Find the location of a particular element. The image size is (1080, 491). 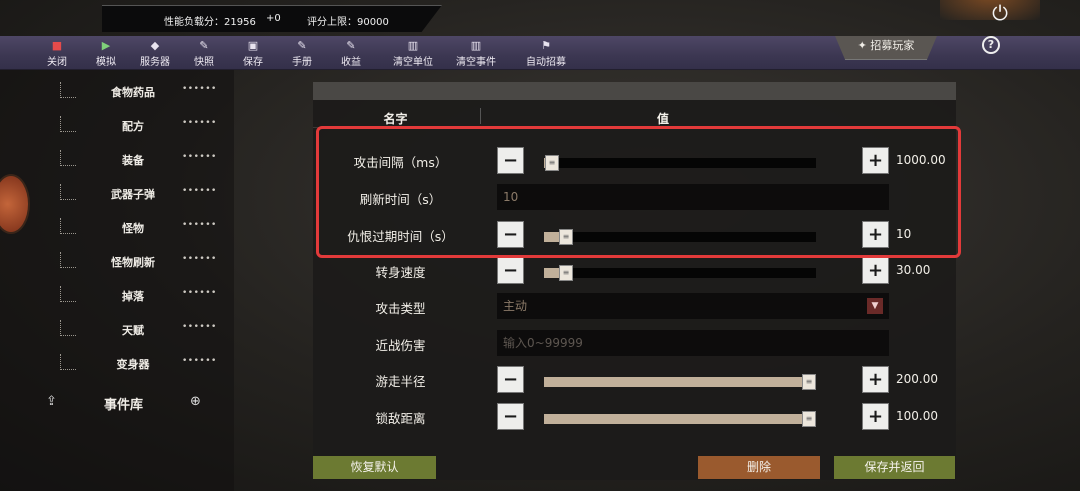

load-delta: +0 is located at coordinates (273, 18).